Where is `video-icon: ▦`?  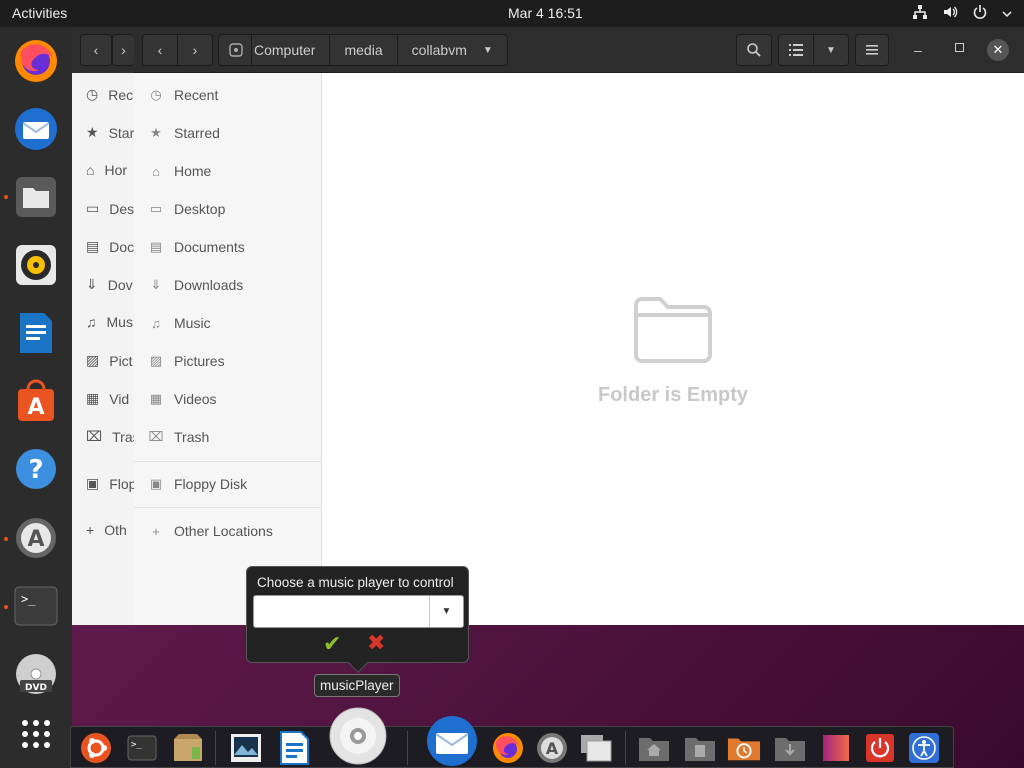
video-icon: ▦ is located at coordinates (156, 398).